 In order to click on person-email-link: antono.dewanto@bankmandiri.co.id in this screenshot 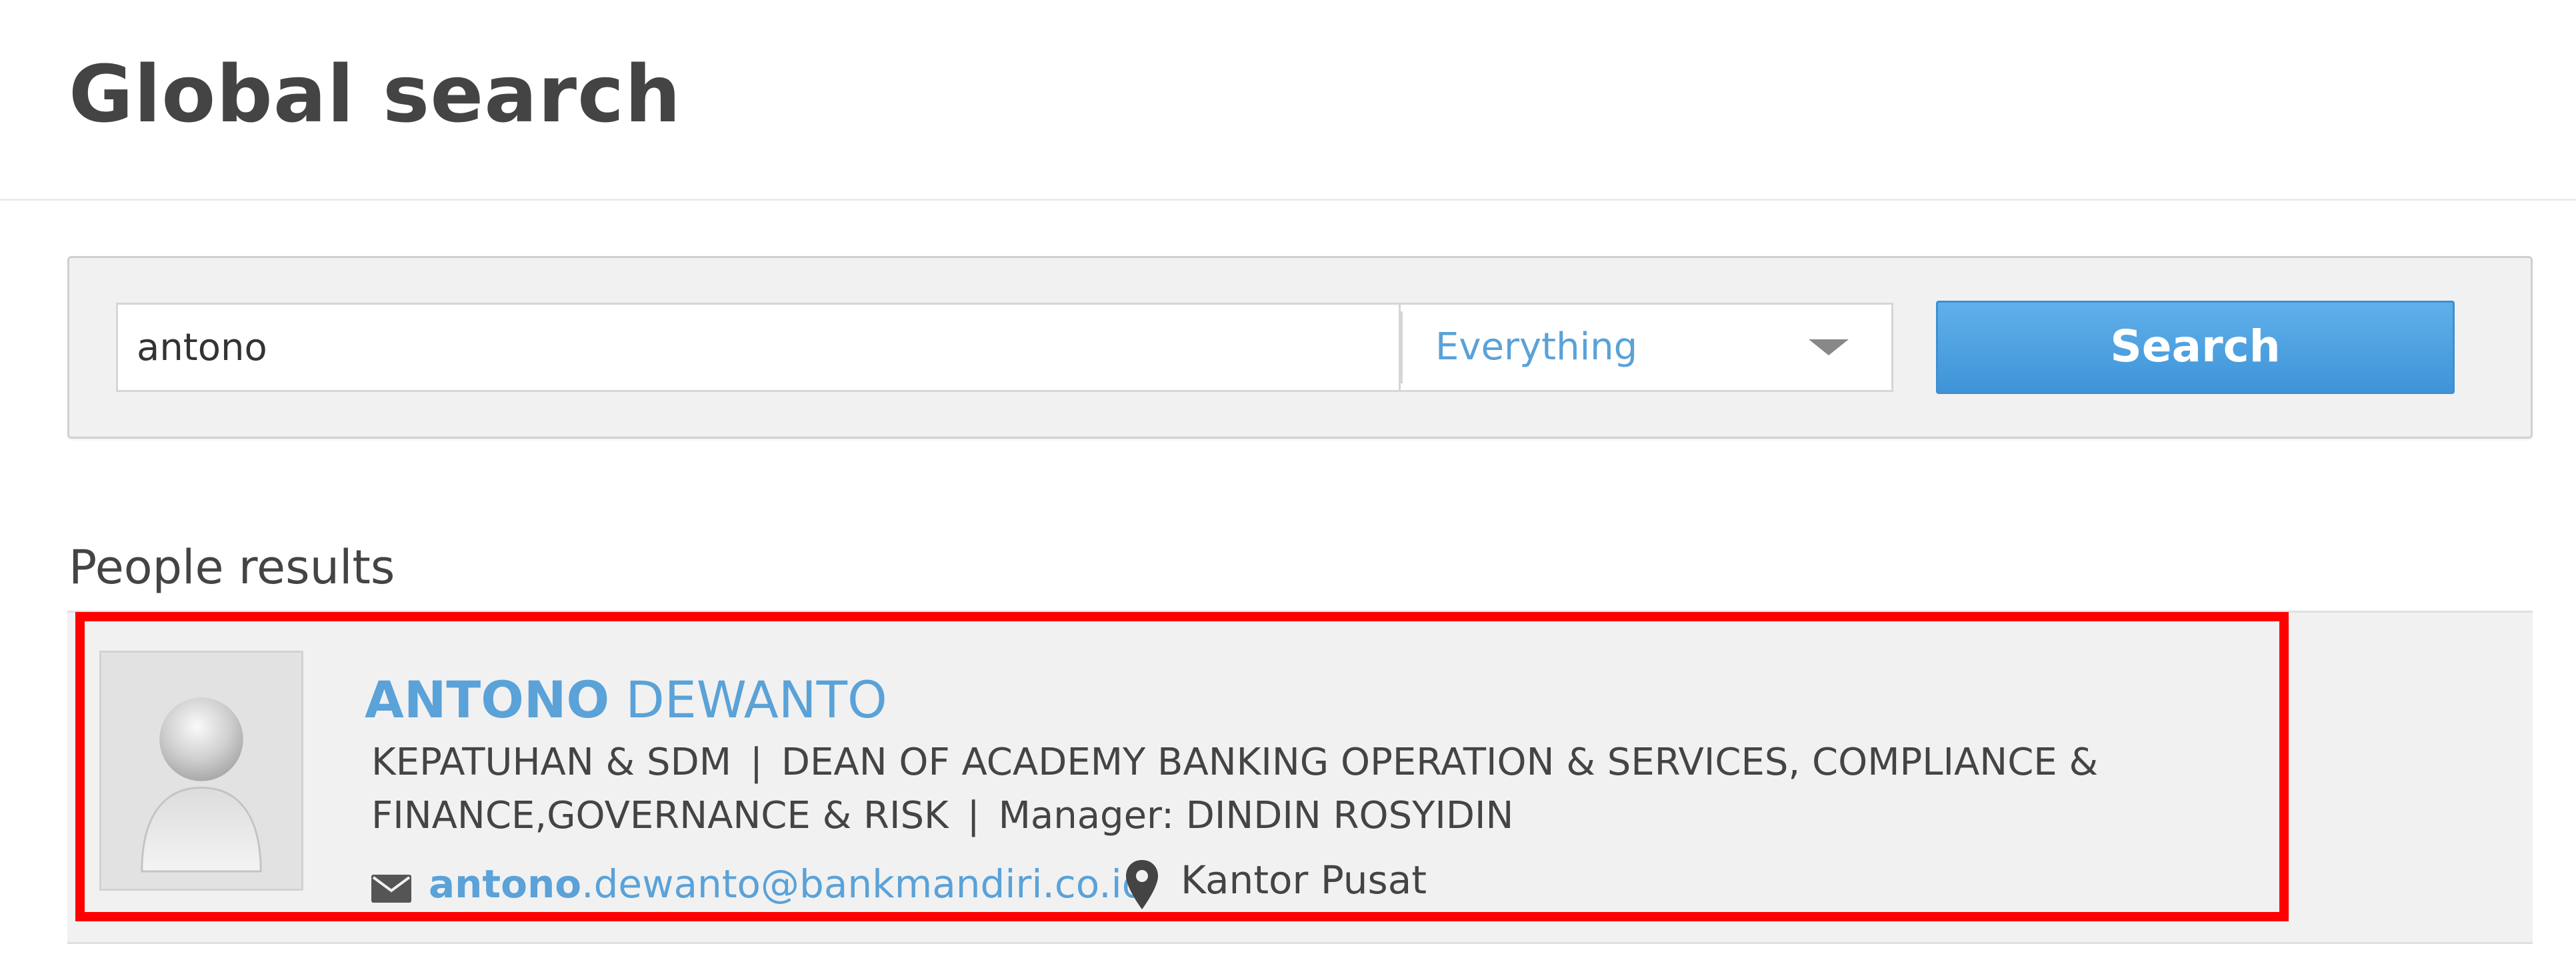, I will do `click(788, 884)`.